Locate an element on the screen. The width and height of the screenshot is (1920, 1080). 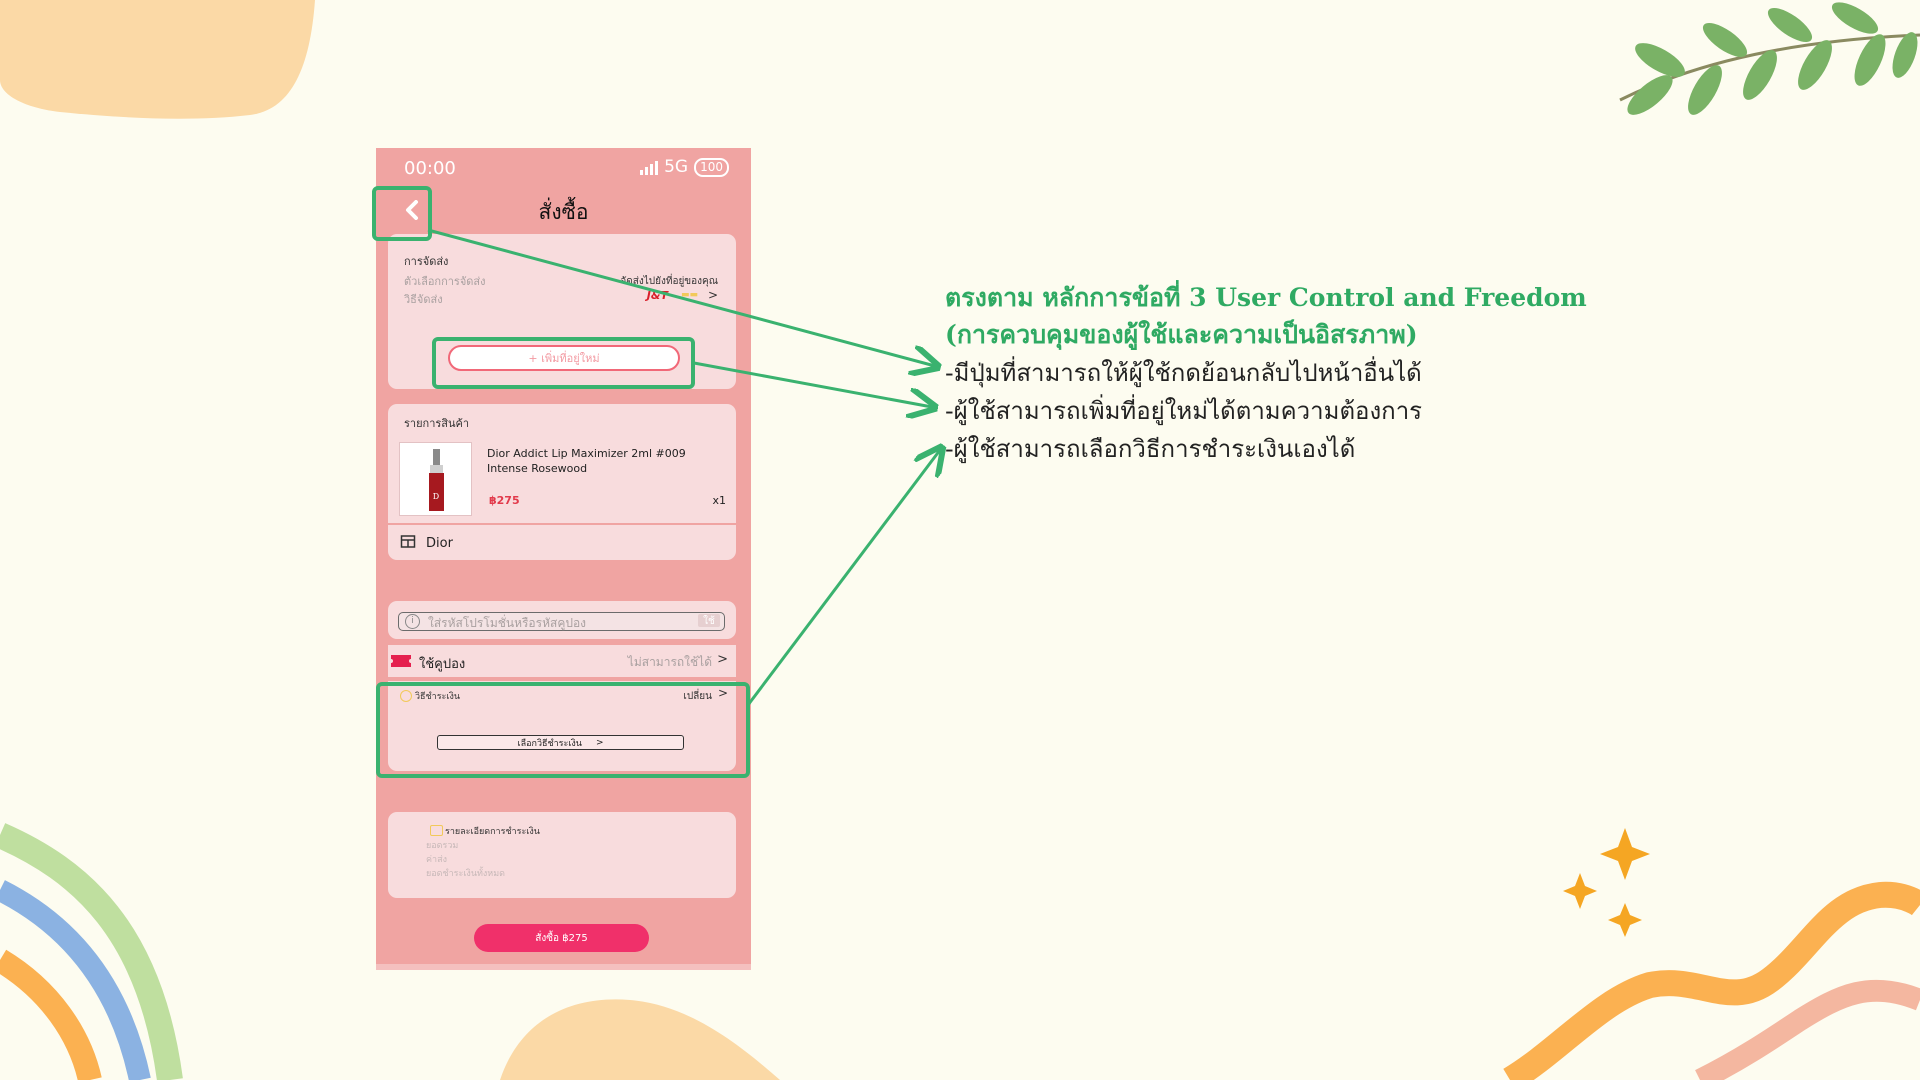
annotation-subtitle: (การควบคุมของผู้ใช้และความเป็นอิสรภาพ) is located at coordinates (1181, 334).